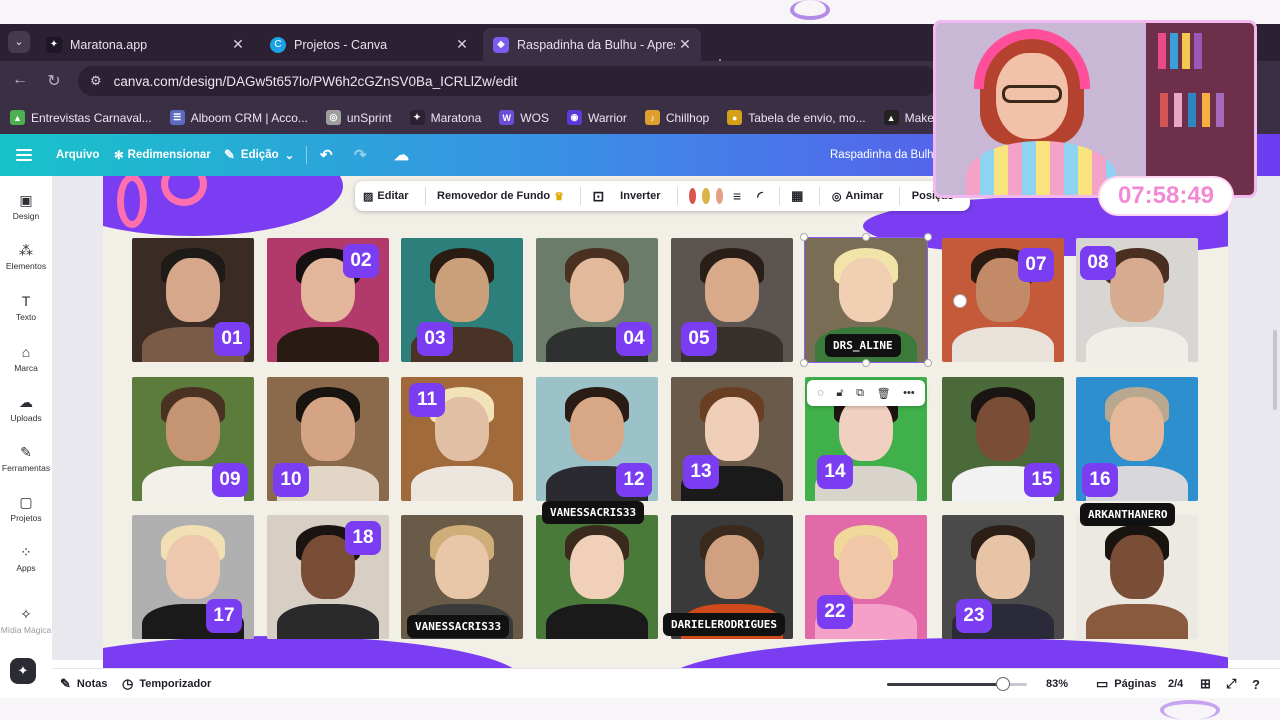 The width and height of the screenshot is (1280, 720). Describe the element at coordinates (96, 81) in the screenshot. I see `site-settings-icon: ⚙` at that location.